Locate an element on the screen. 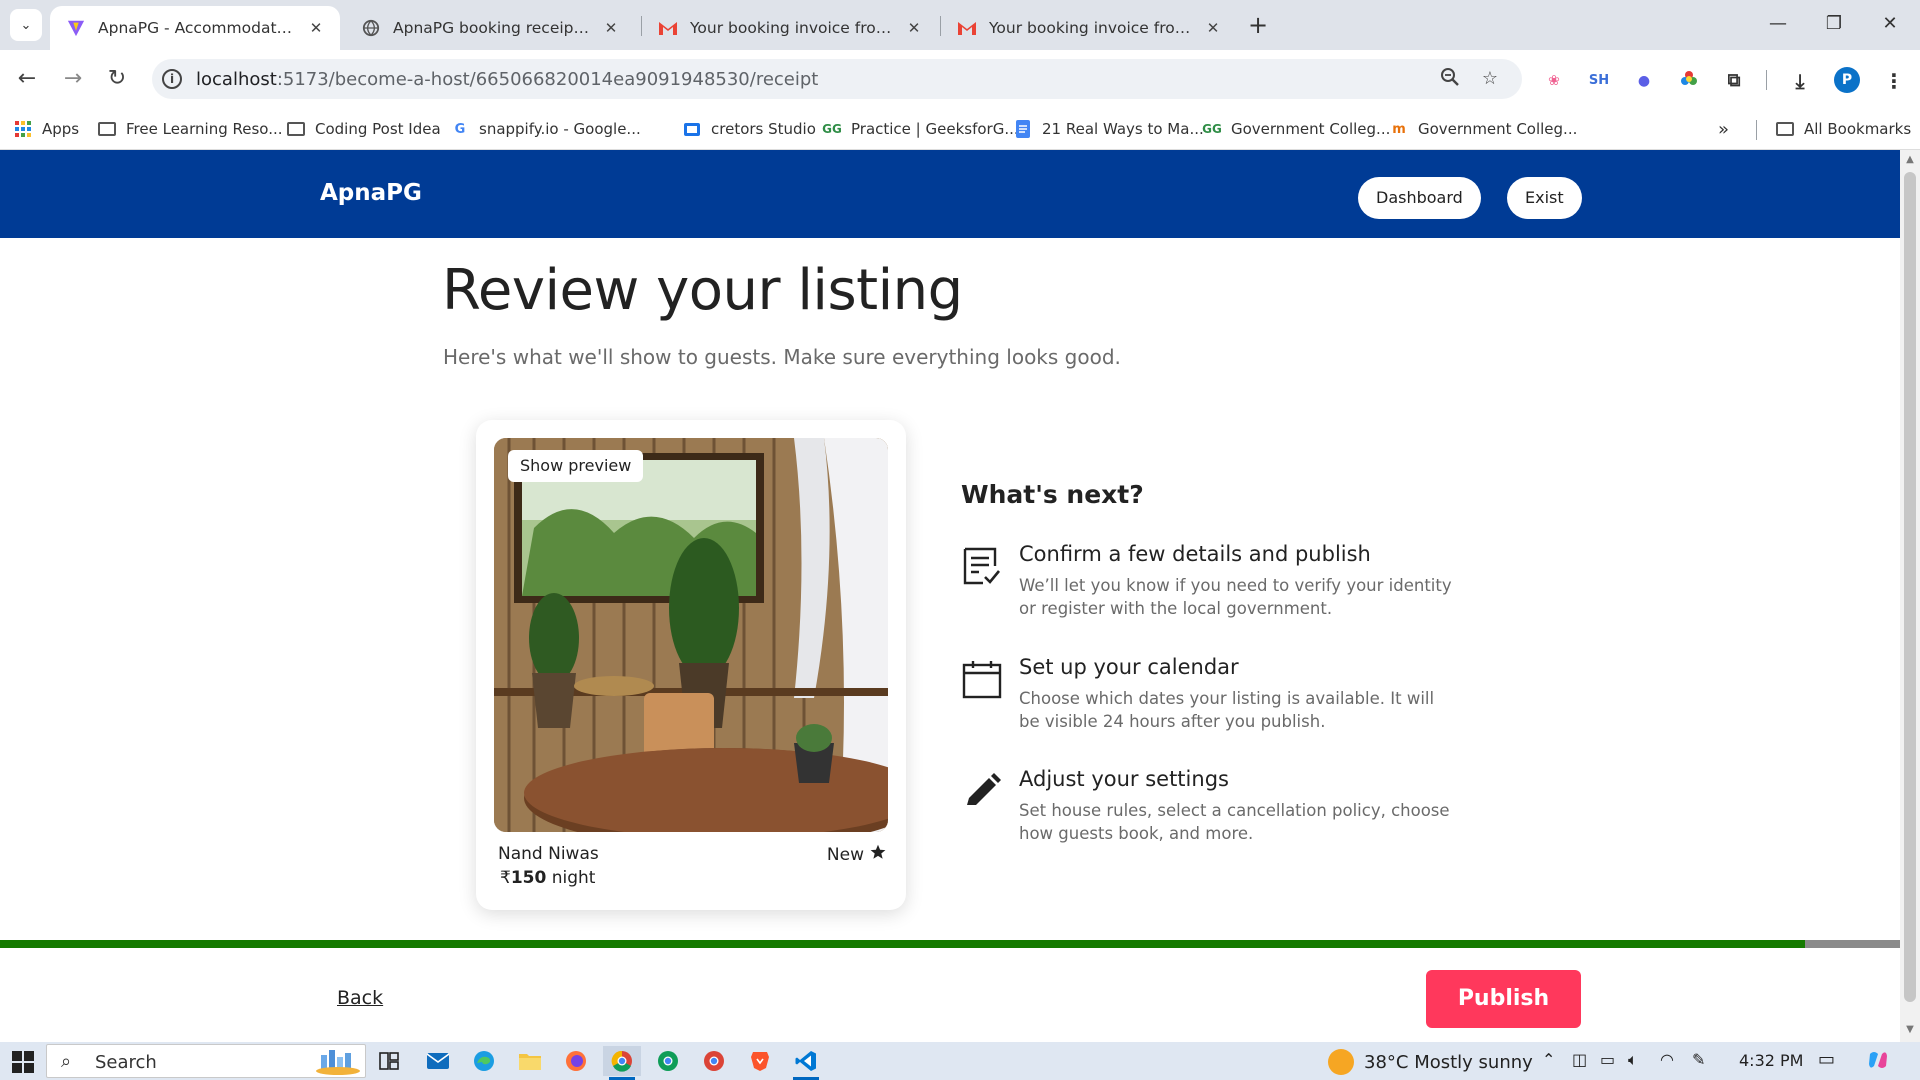 Image resolution: width=1920 pixels, height=1080 pixels. chevron-up-icon: ⌃ is located at coordinates (1548, 1059).